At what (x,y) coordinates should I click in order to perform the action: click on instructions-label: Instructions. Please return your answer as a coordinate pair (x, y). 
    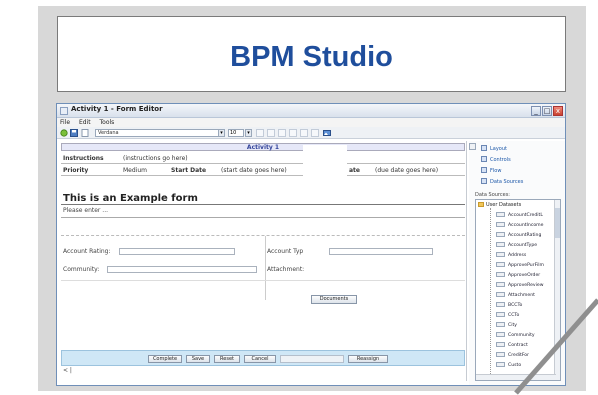
    Looking at the image, I should click on (83, 158).